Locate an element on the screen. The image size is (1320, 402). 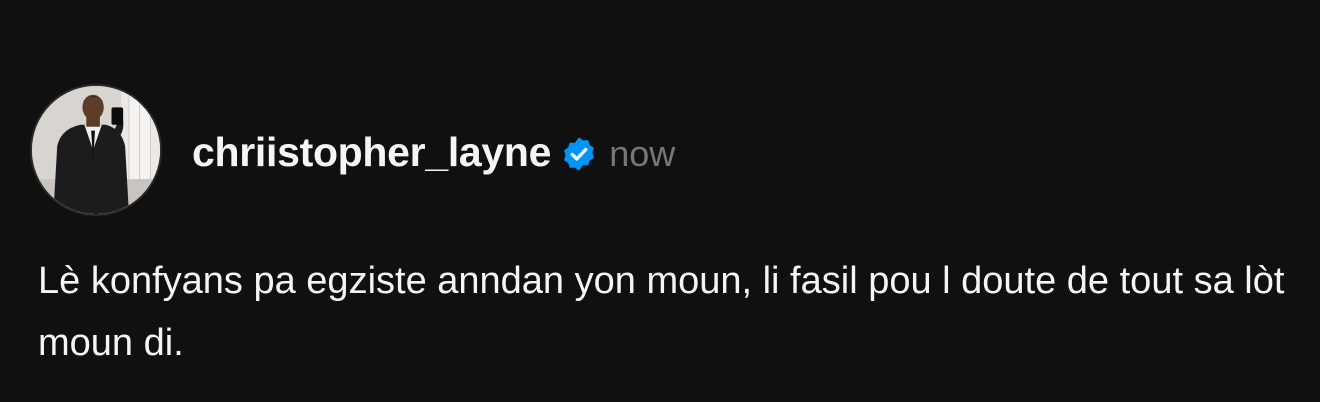
post-header: chriistopher_layne now is located at coordinates (433, 152).